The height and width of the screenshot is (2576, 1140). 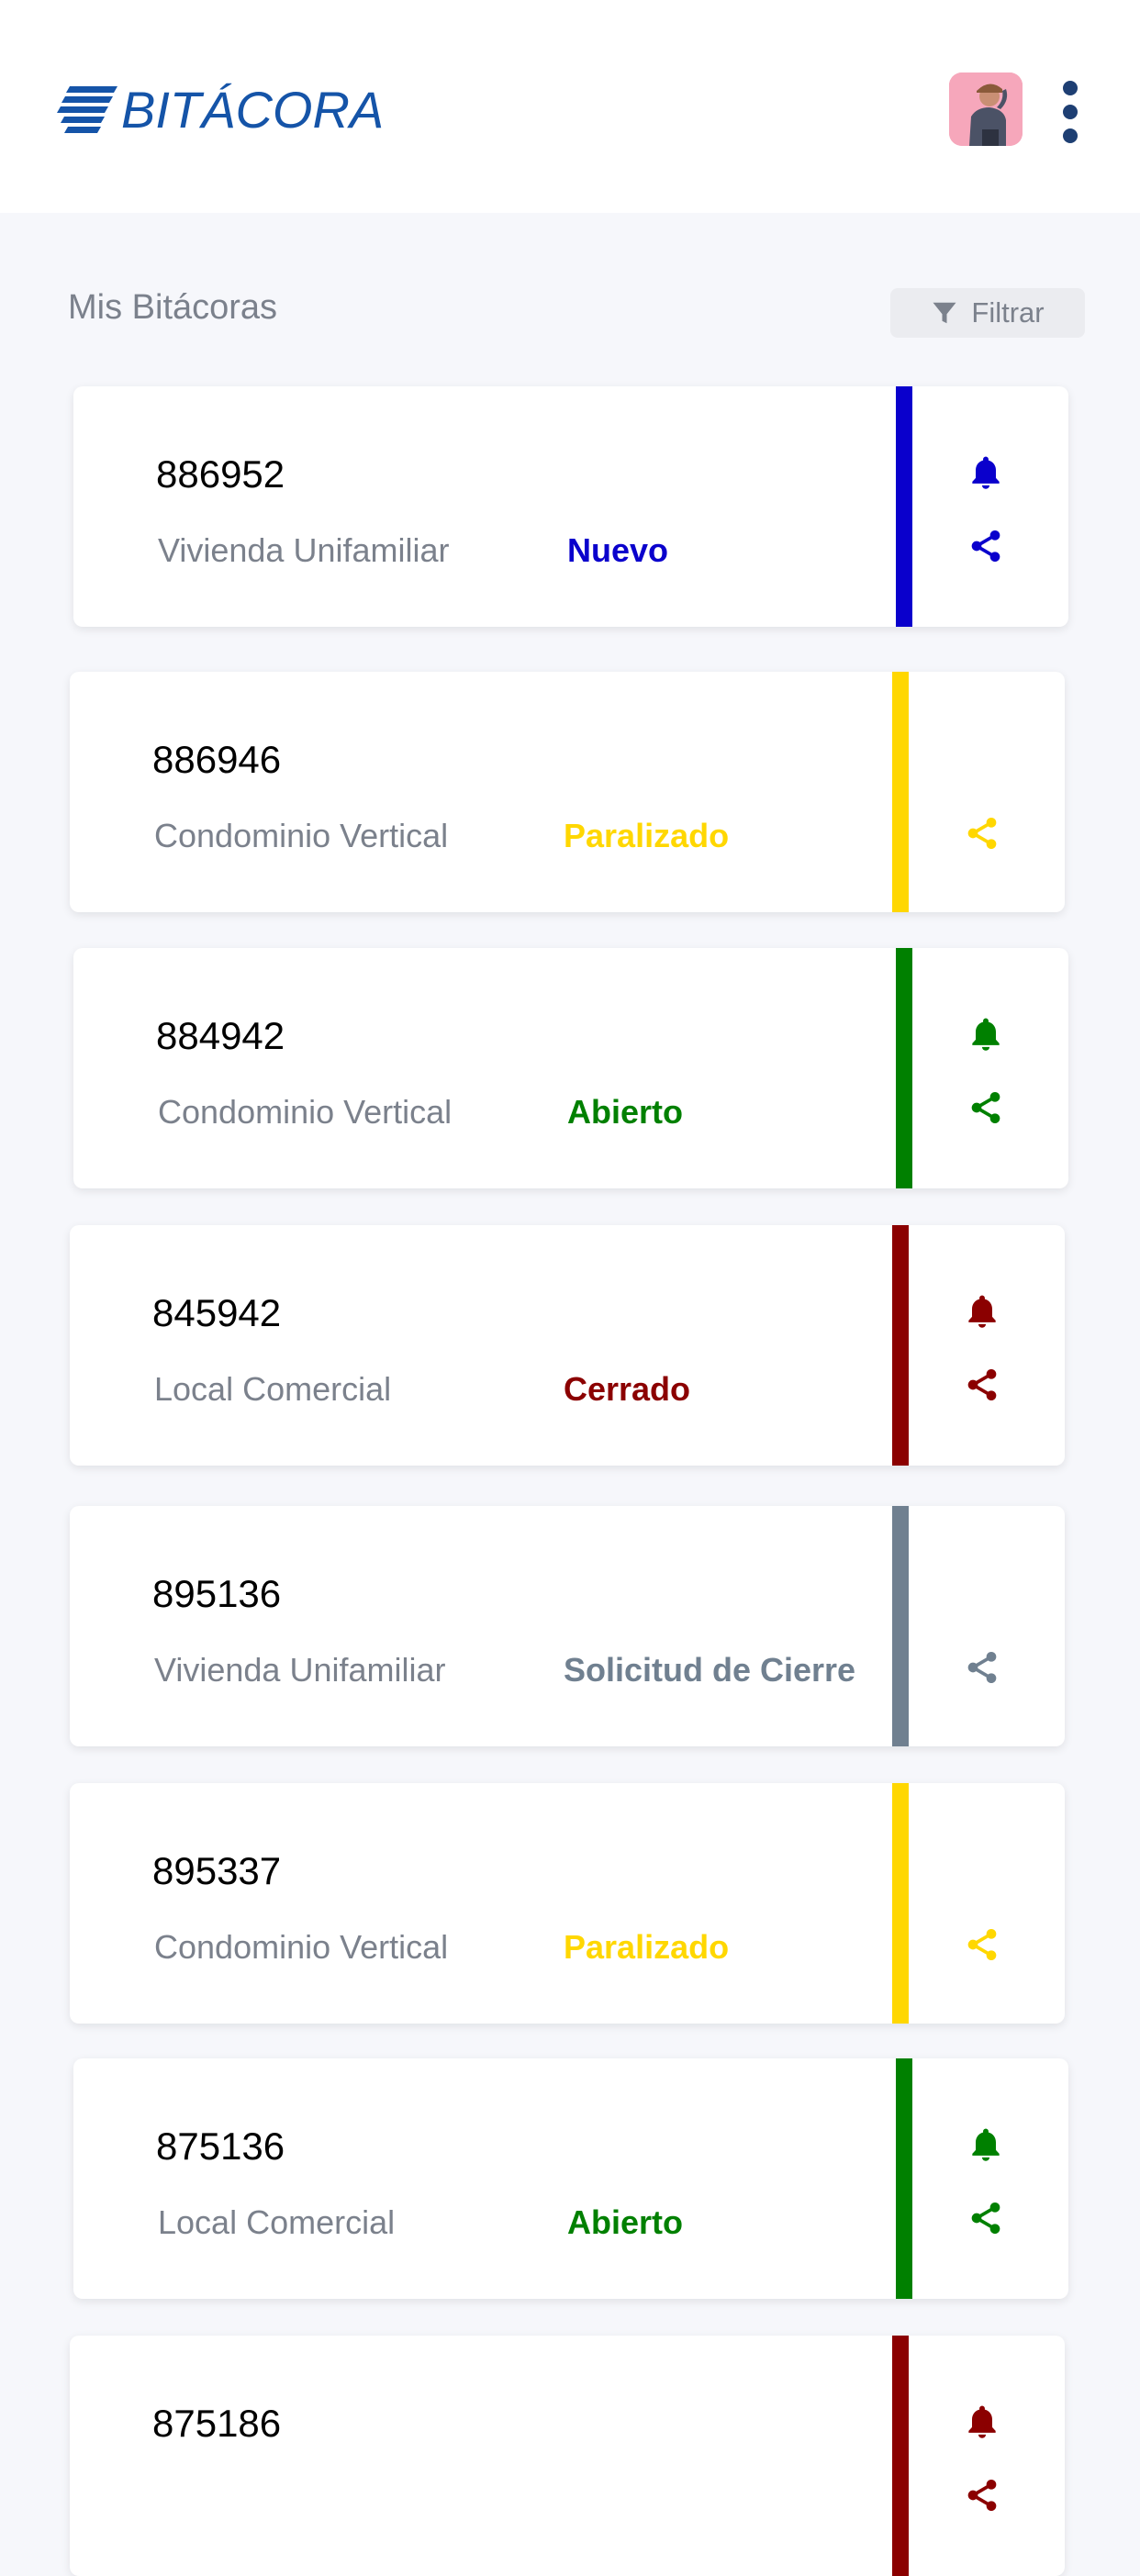 What do you see at coordinates (570, 2178) in the screenshot?
I see `bitacora-card: 875136 Local Comercial Abierto` at bounding box center [570, 2178].